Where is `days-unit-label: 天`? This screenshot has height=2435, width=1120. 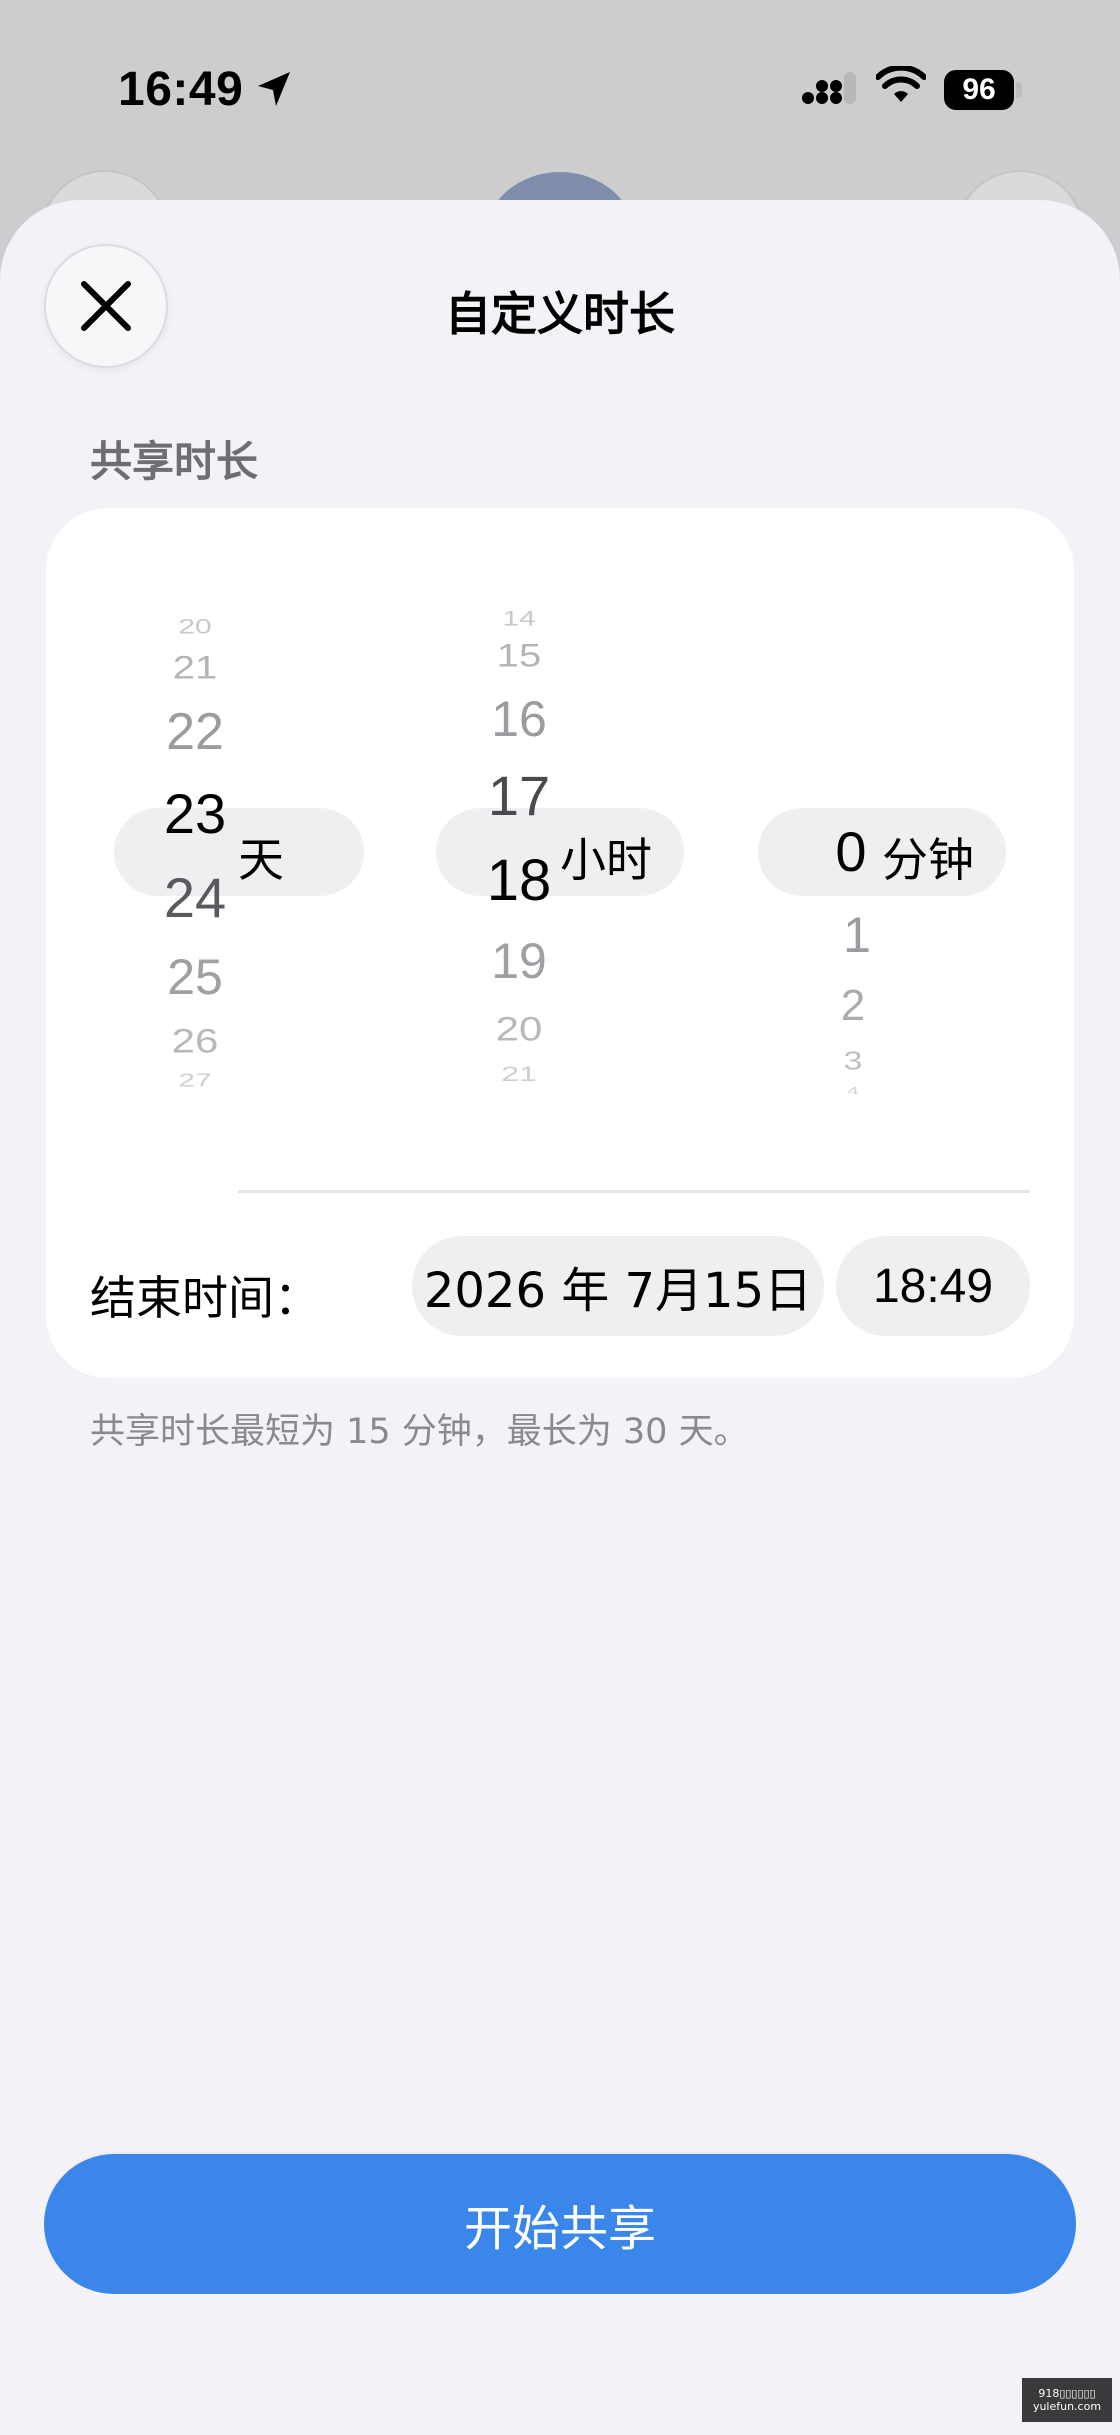
days-unit-label: 天 is located at coordinates (261, 860).